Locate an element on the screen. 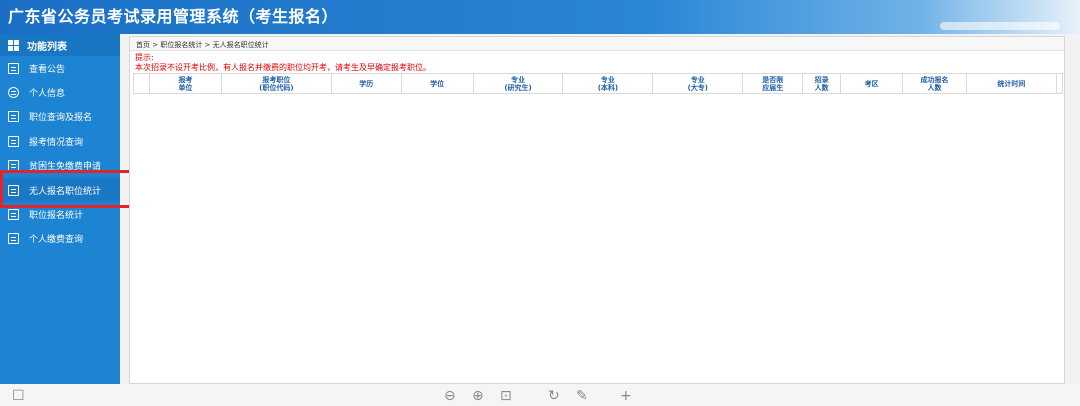  sidebar-item-label: 职位查询及报名 is located at coordinates (61, 118).